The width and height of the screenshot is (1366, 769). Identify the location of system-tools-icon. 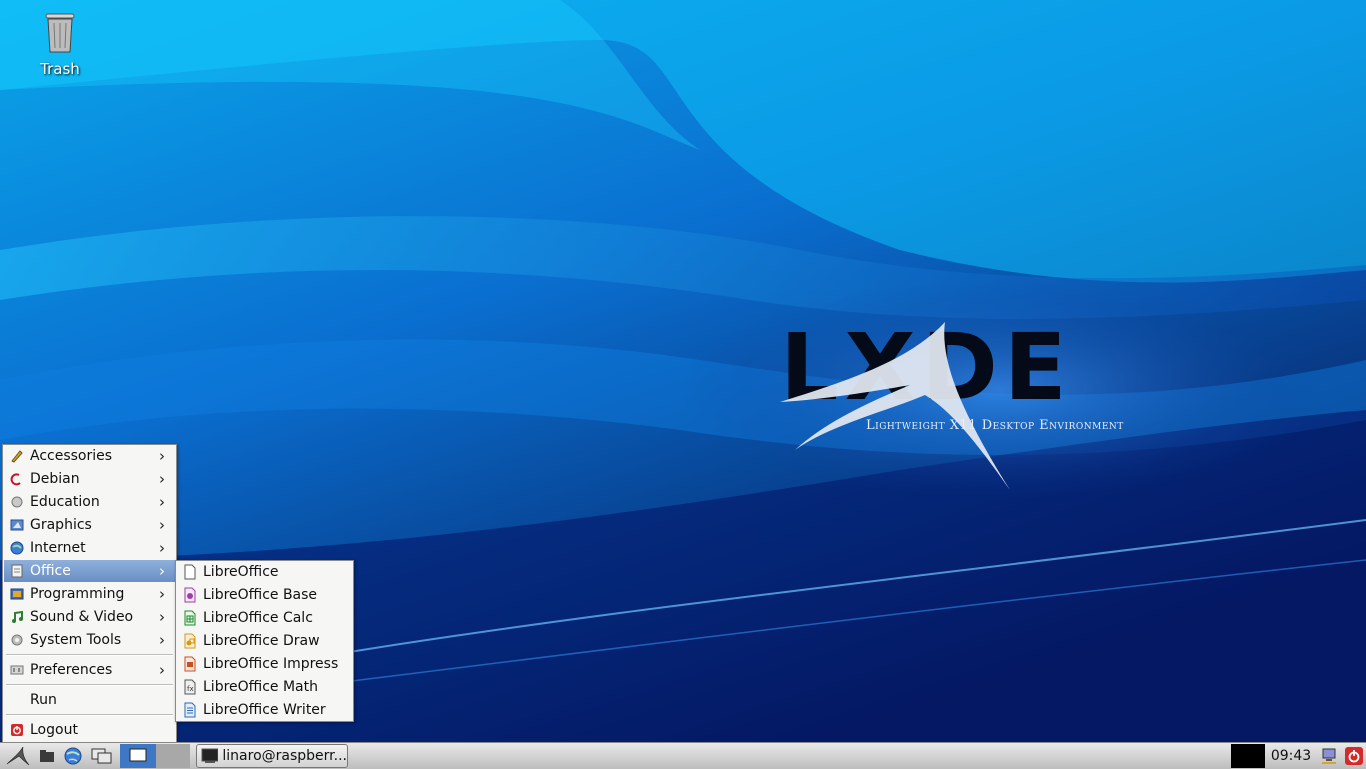
(17, 640).